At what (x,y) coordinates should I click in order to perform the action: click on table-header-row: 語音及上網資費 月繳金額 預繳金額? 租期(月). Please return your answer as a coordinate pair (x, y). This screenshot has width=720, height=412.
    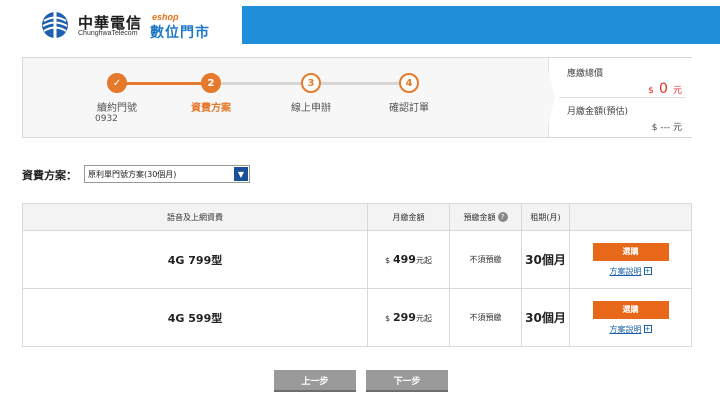
    Looking at the image, I should click on (357, 217).